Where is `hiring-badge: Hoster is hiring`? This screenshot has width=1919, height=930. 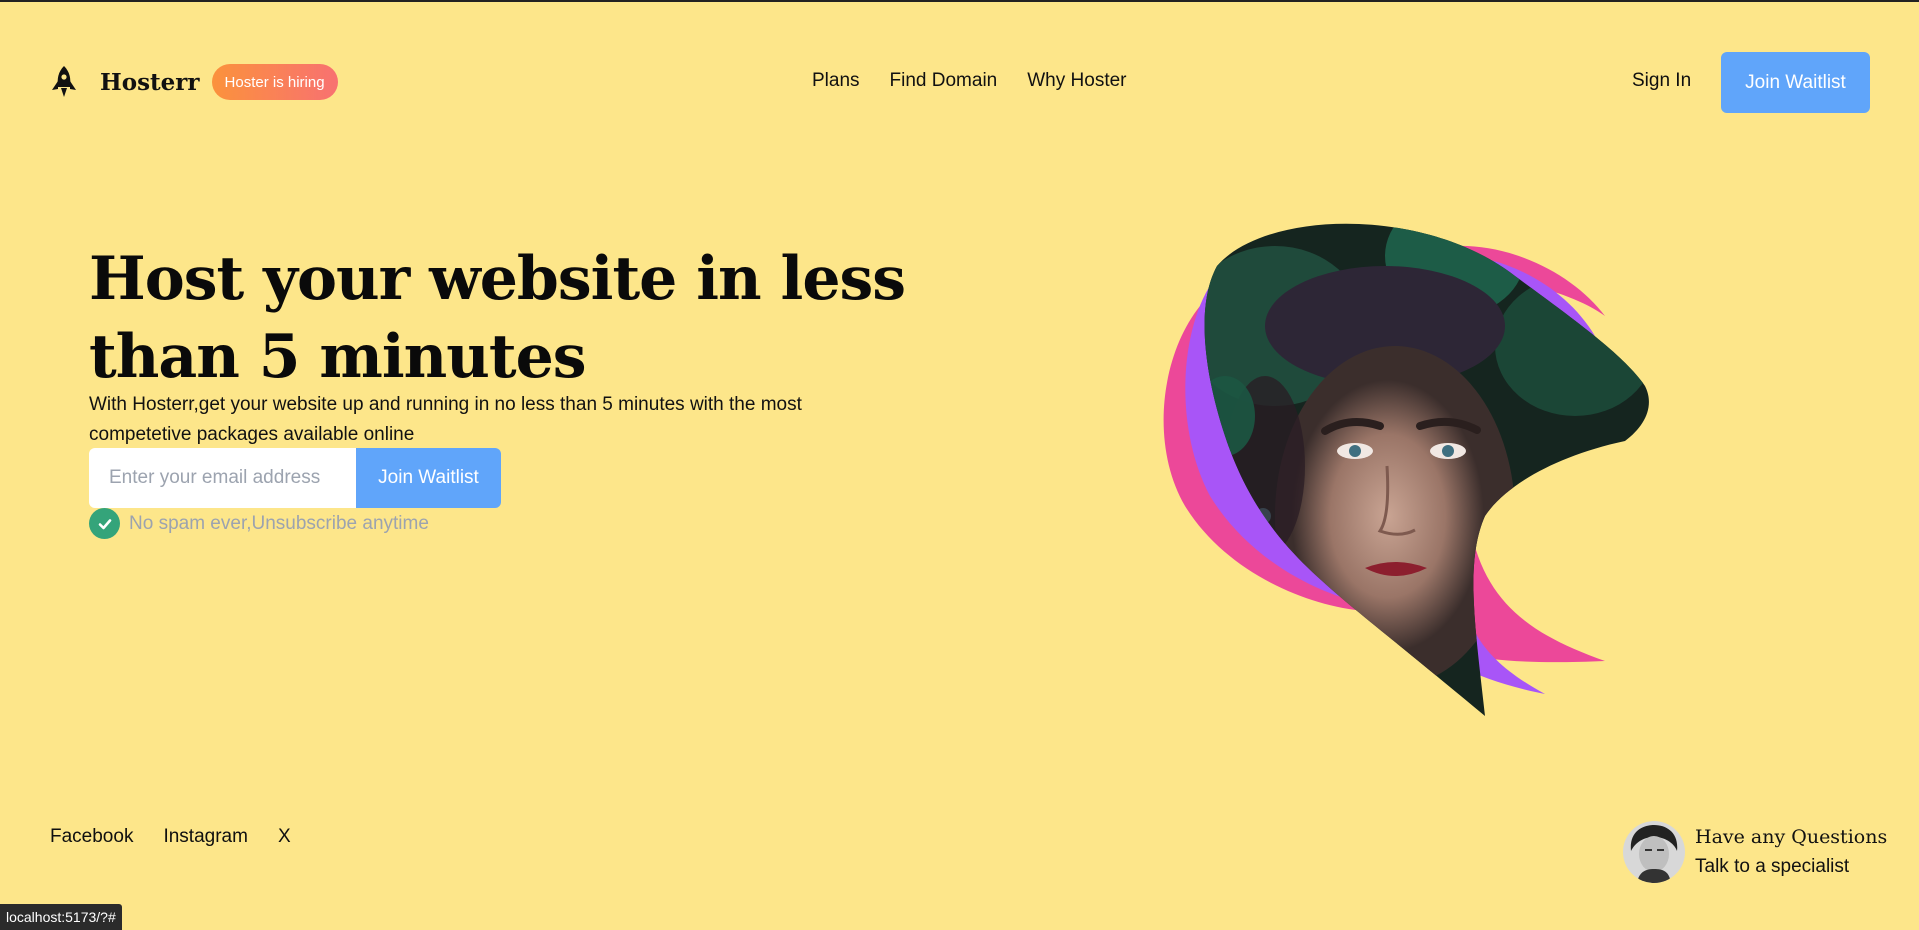
hiring-badge: Hoster is hiring is located at coordinates (274, 82).